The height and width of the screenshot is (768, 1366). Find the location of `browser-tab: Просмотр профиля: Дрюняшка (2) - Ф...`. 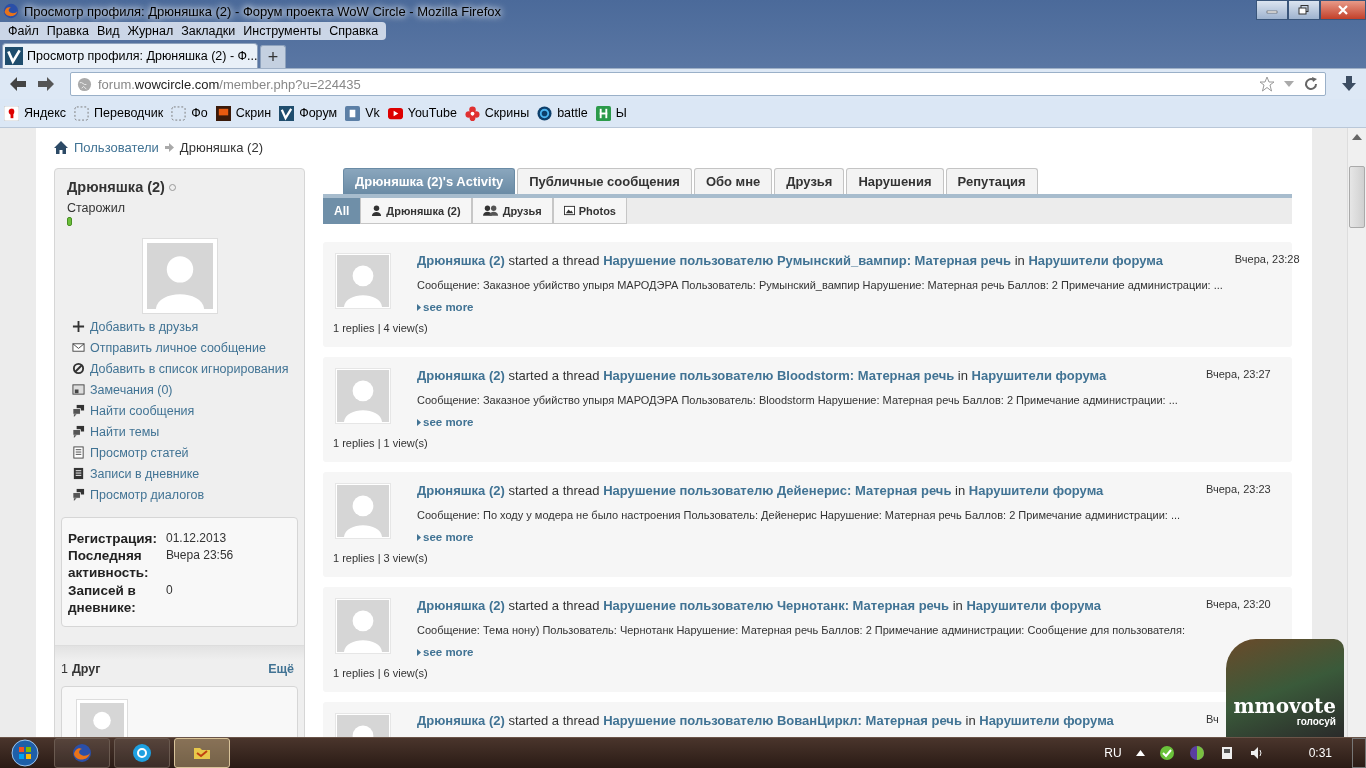

browser-tab: Просмотр профиля: Дрюняшка (2) - Ф... is located at coordinates (130, 55).